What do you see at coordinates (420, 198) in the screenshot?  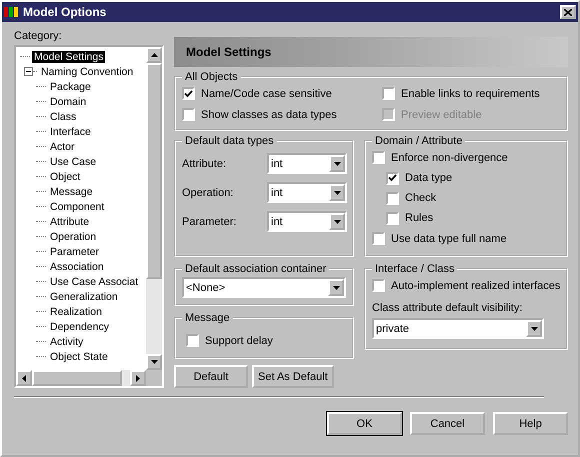 I see `checkbox-label: Check` at bounding box center [420, 198].